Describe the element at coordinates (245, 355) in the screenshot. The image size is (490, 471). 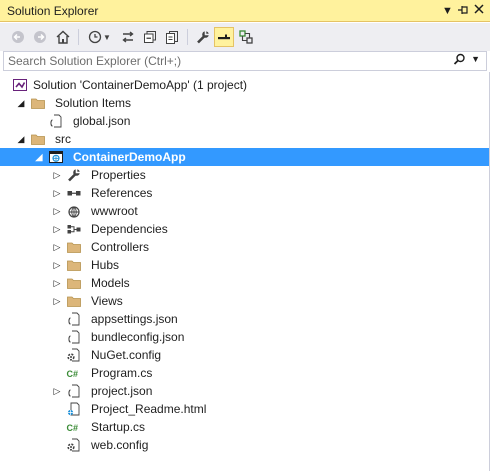
I see `tree-item: NuGet.config` at that location.